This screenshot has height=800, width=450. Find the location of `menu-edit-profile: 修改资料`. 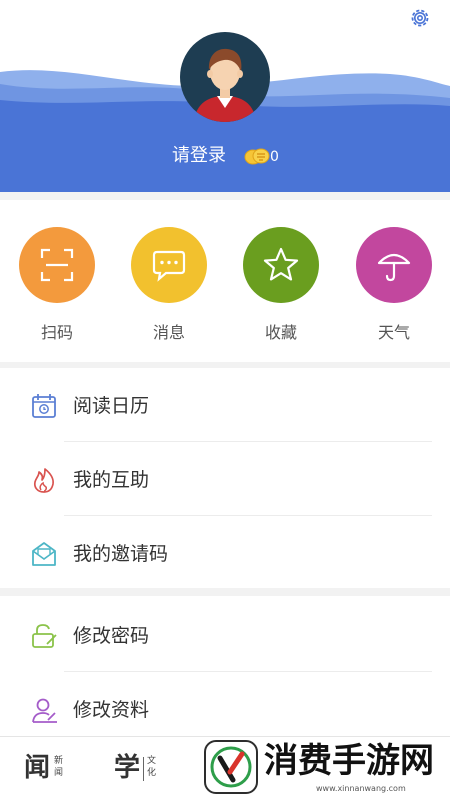

menu-edit-profile: 修改资料 is located at coordinates (225, 709).